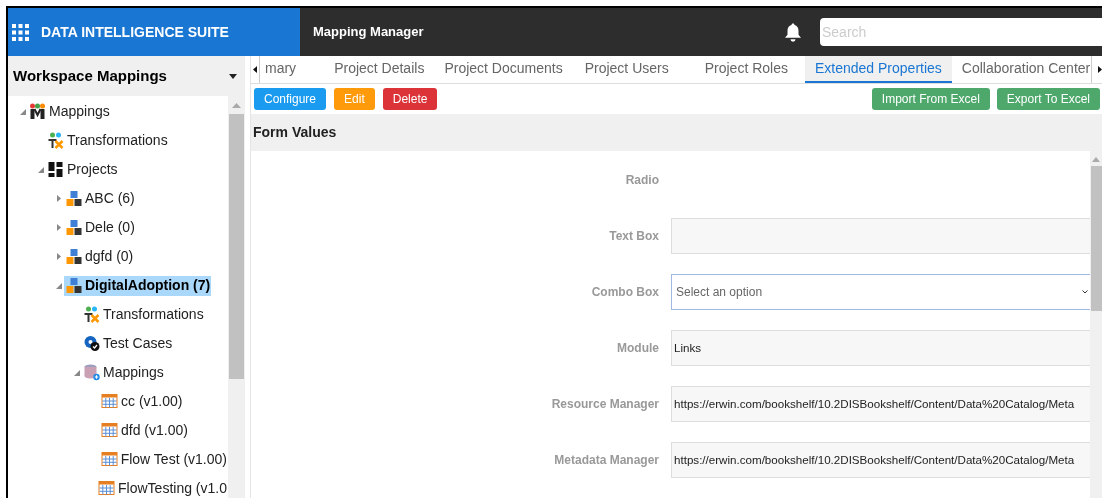  What do you see at coordinates (37, 111) in the screenshot?
I see `multicolor-letter-icon` at bounding box center [37, 111].